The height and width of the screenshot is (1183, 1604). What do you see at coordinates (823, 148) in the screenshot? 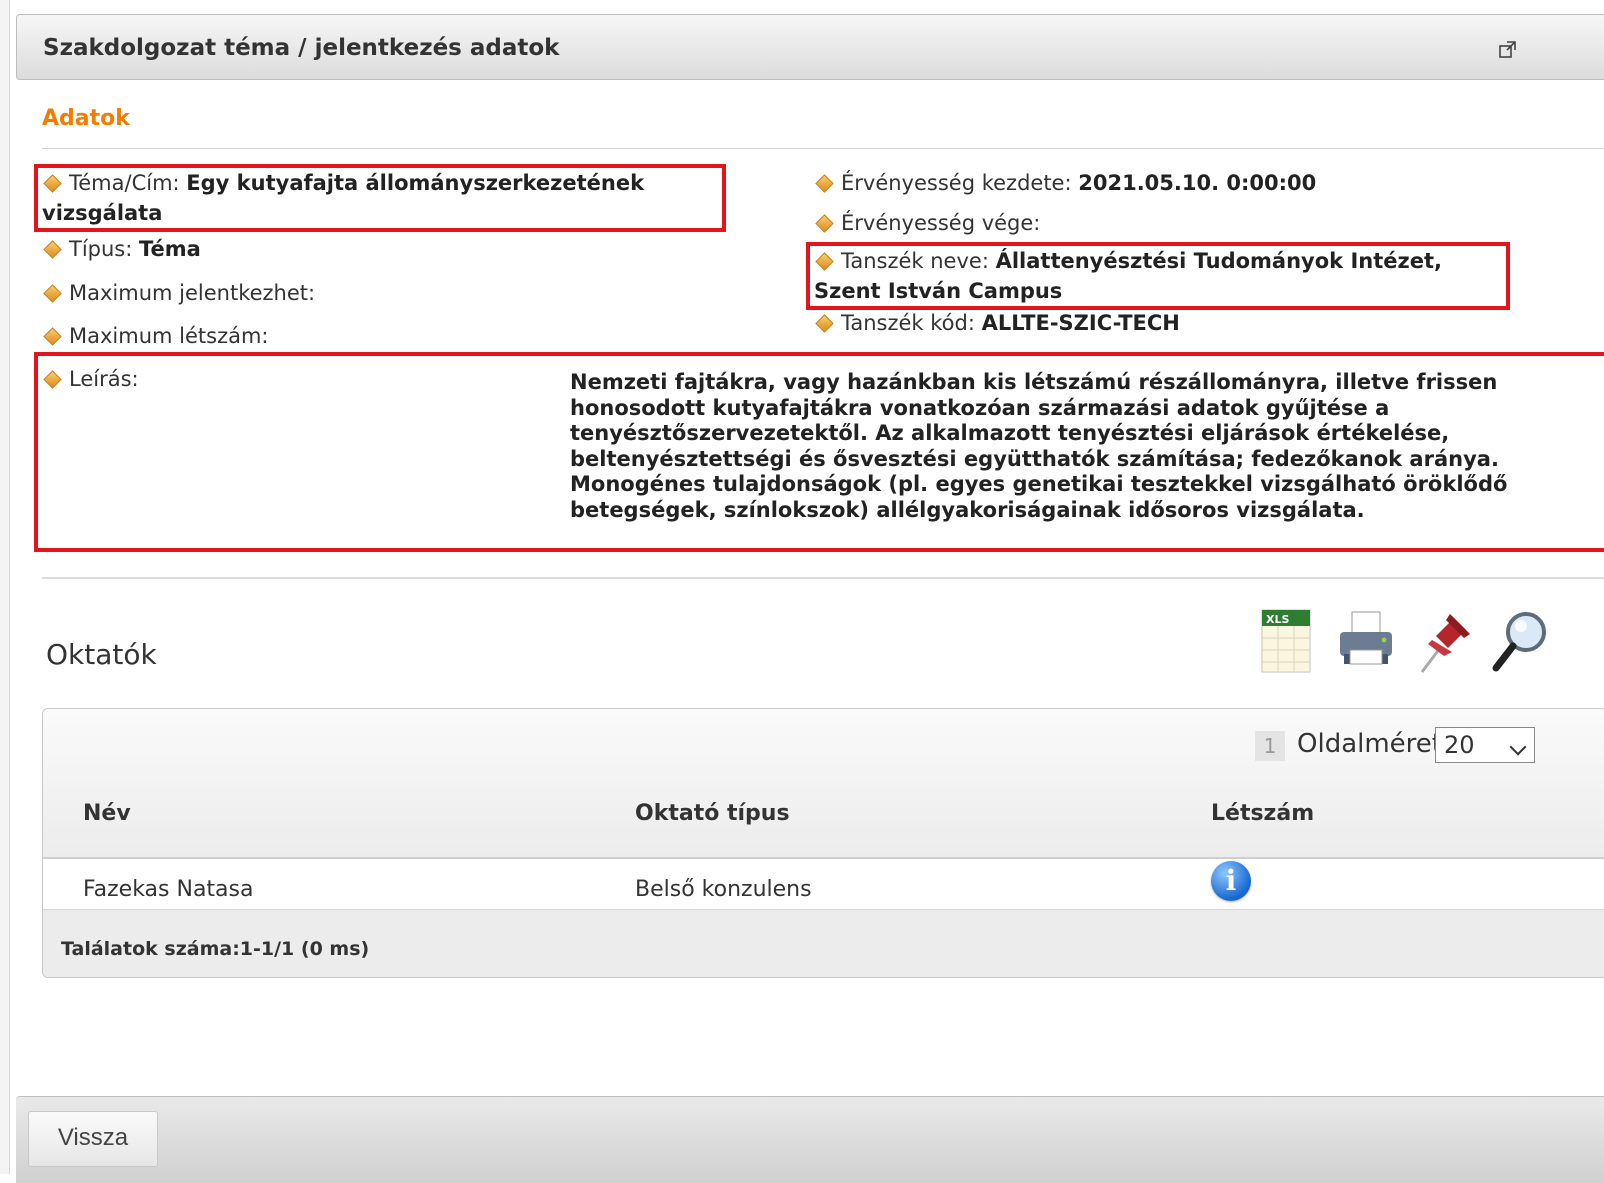
I see `section-divider` at bounding box center [823, 148].